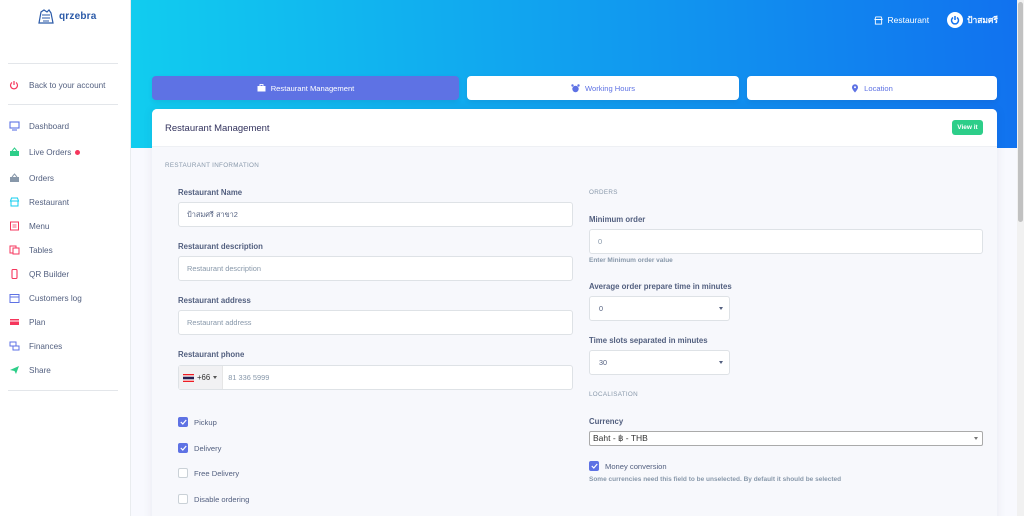 The height and width of the screenshot is (516, 1024). Describe the element at coordinates (212, 165) in the screenshot. I see `section-restaurant-information: RESTAURANT INFORMATION` at that location.